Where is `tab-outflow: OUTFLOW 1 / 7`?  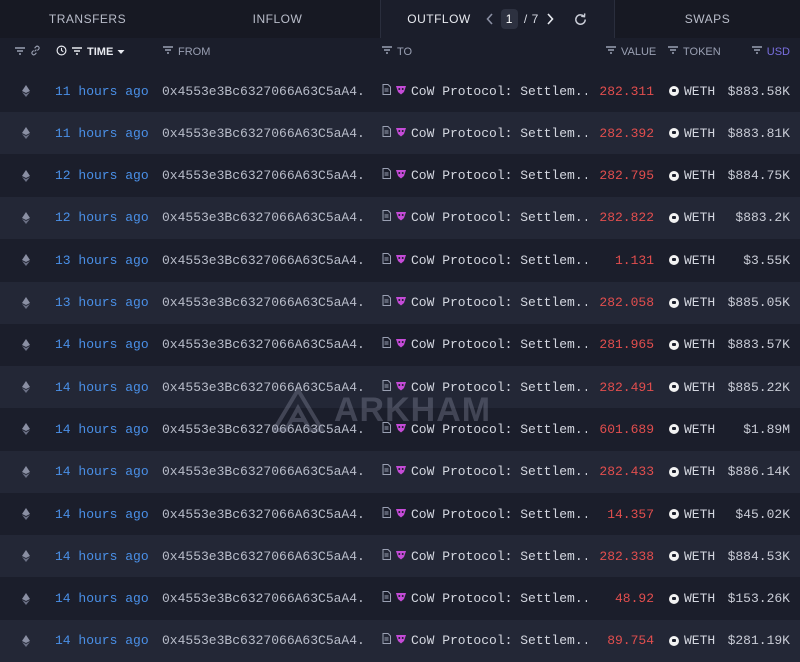
tab-outflow: OUTFLOW 1 / 7 is located at coordinates (497, 19).